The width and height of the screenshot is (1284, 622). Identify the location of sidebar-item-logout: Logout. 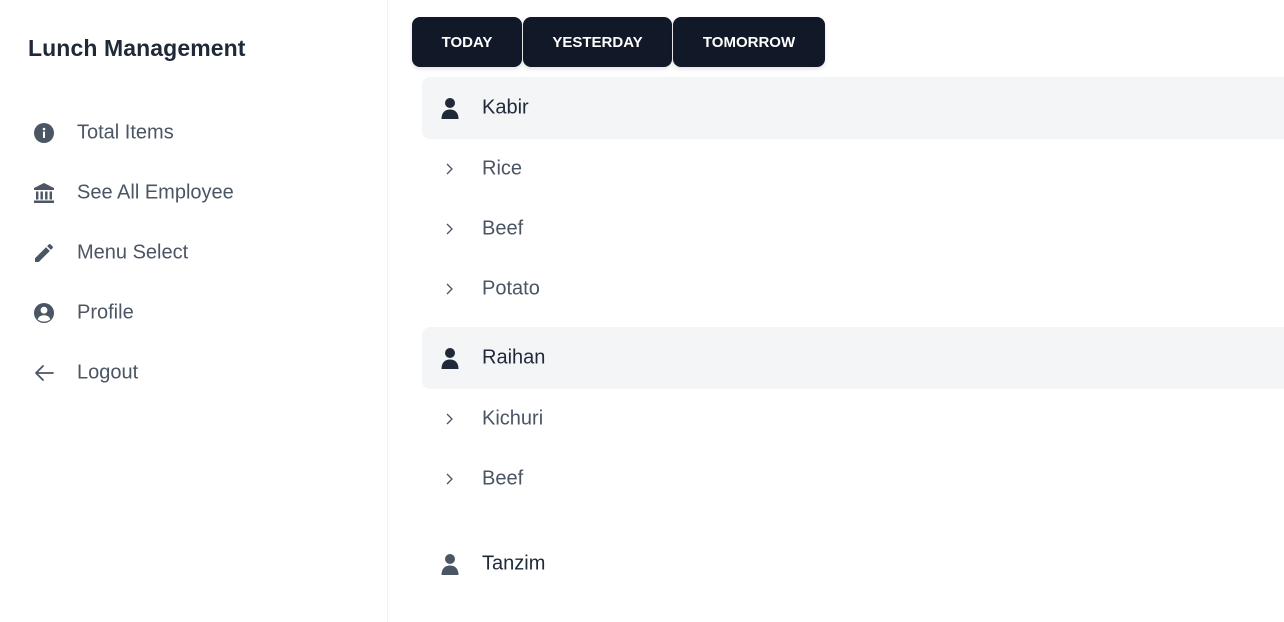
(194, 373).